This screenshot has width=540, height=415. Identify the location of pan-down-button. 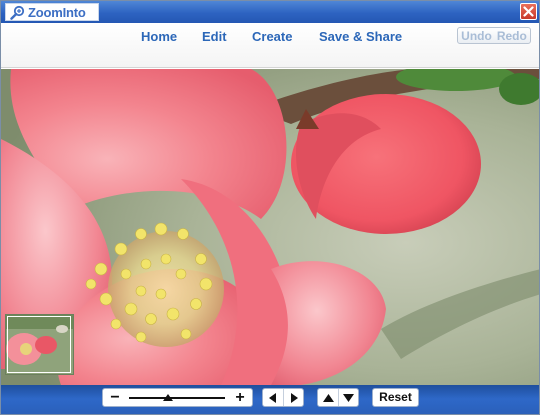
(348, 397).